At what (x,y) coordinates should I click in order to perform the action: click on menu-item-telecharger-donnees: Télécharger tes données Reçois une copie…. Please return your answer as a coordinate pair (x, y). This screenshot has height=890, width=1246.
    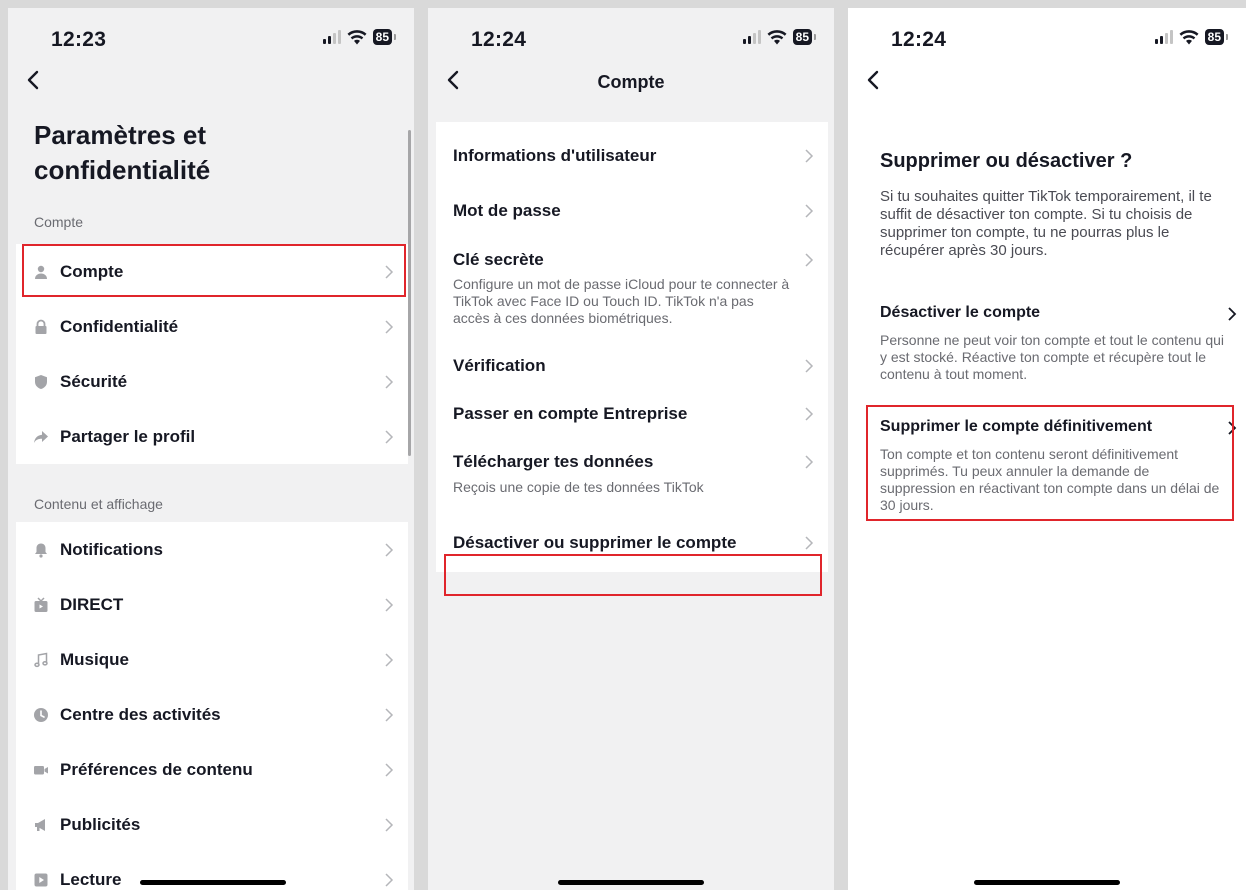
    Looking at the image, I should click on (632, 467).